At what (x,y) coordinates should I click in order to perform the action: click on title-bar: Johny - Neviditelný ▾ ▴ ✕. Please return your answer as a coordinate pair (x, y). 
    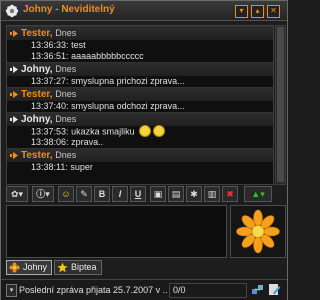
    Looking at the image, I should click on (144, 11).